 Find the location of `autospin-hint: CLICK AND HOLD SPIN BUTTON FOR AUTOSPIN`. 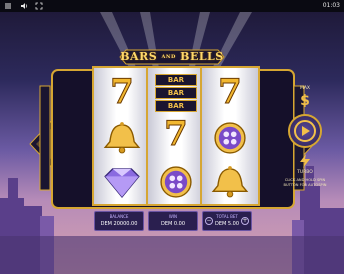

autospin-hint: CLICK AND HOLD SPIN BUTTON FOR AUTOSPIN is located at coordinates (305, 182).